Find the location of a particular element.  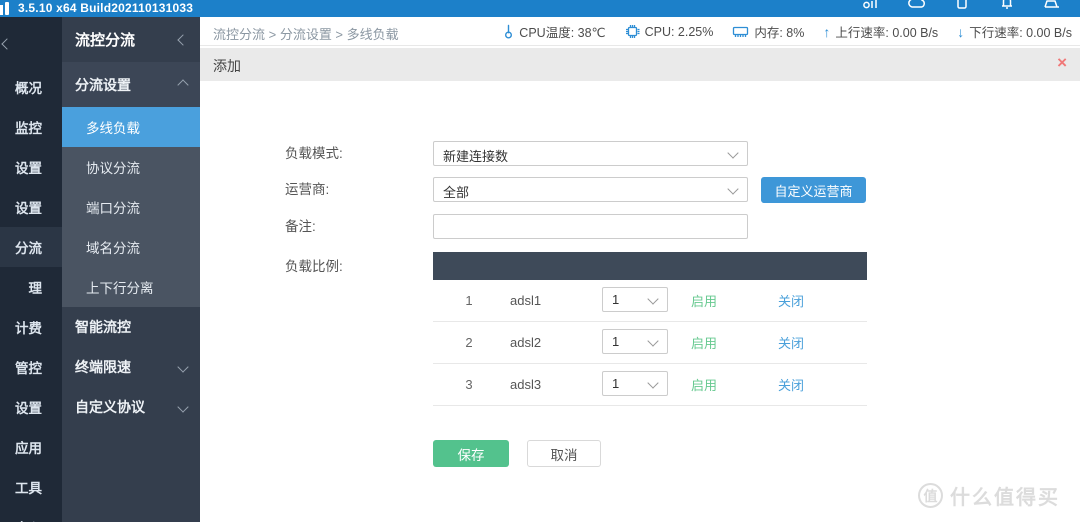

primary-menu-item: 概况 is located at coordinates (31, 87).